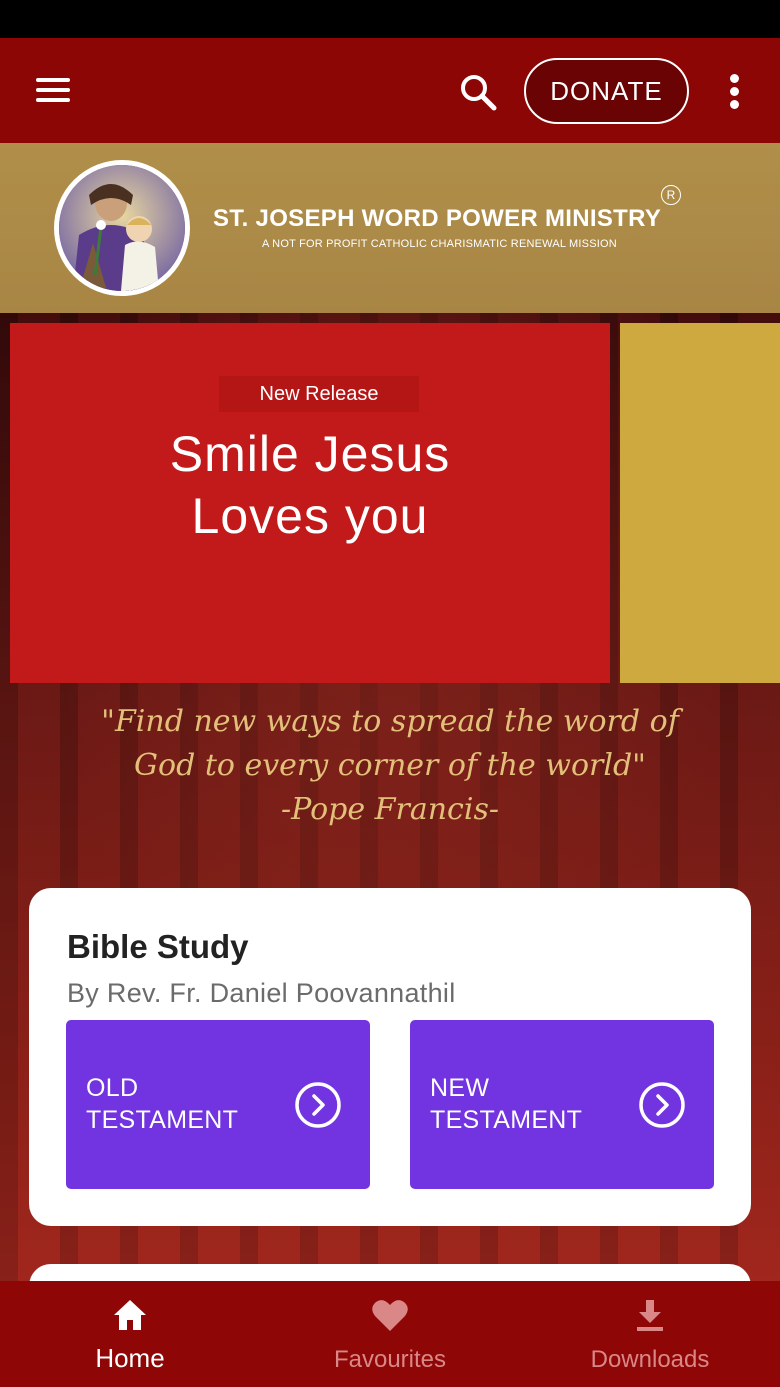  What do you see at coordinates (650, 1359) in the screenshot?
I see `nav-downloads-label: Downloads` at bounding box center [650, 1359].